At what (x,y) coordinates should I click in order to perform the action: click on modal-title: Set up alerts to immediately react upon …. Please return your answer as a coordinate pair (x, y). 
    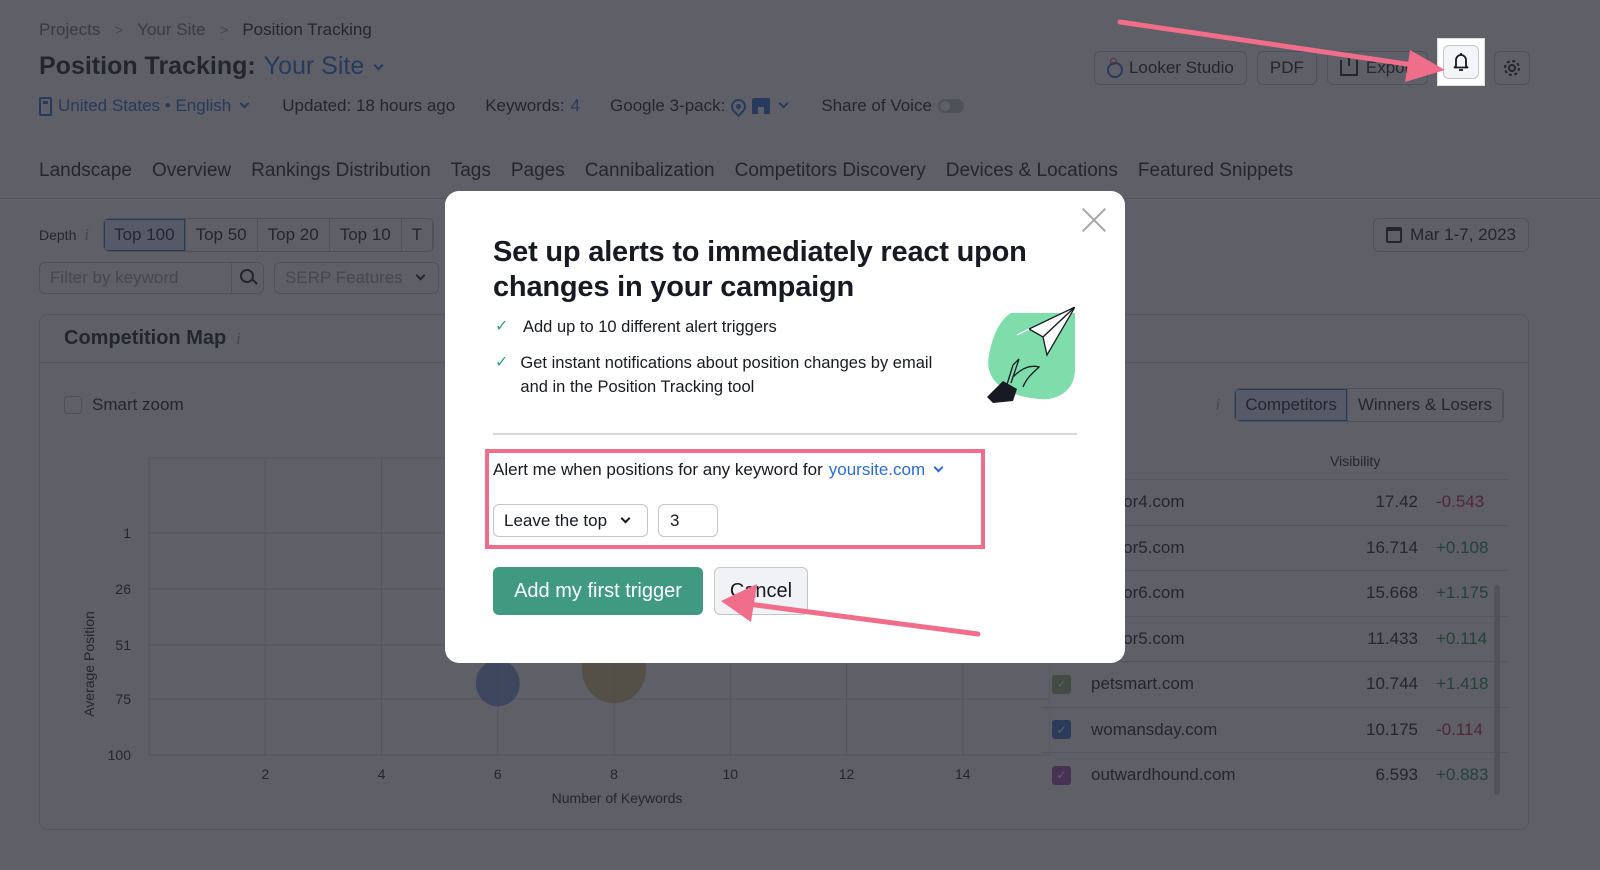
    Looking at the image, I should click on (760, 269).